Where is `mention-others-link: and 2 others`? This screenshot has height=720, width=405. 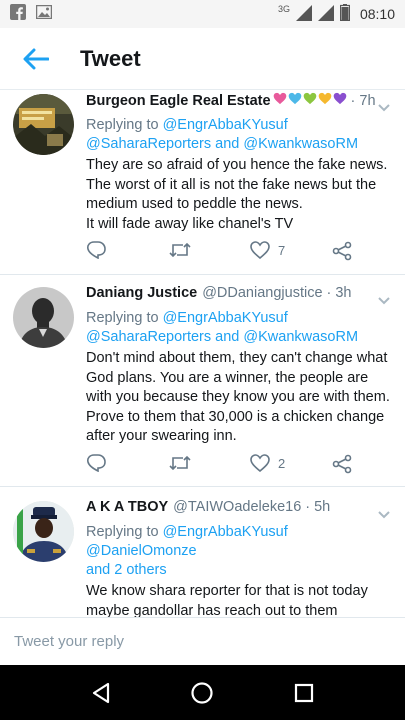 mention-others-link: and 2 others is located at coordinates (126, 570).